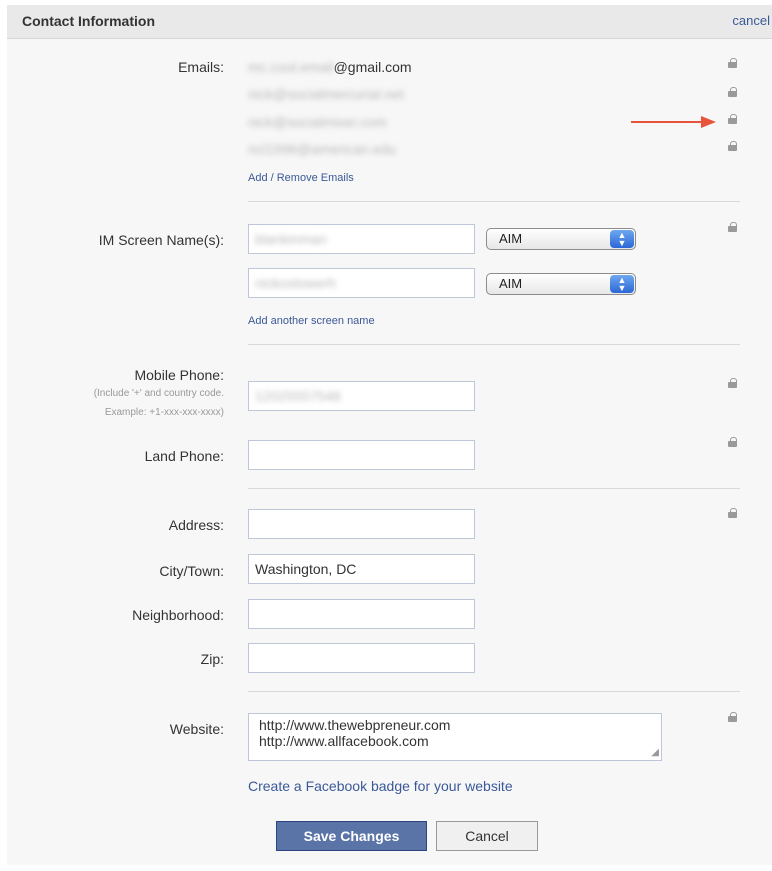 The height and width of the screenshot is (871, 772). What do you see at coordinates (361, 524) in the screenshot?
I see `address-input` at bounding box center [361, 524].